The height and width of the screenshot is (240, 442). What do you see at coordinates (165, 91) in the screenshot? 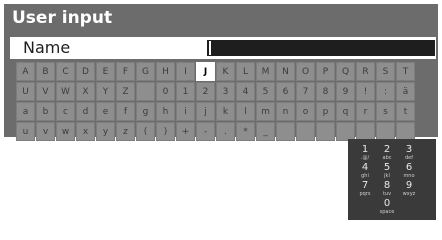
I see `key-0: 0` at bounding box center [165, 91].